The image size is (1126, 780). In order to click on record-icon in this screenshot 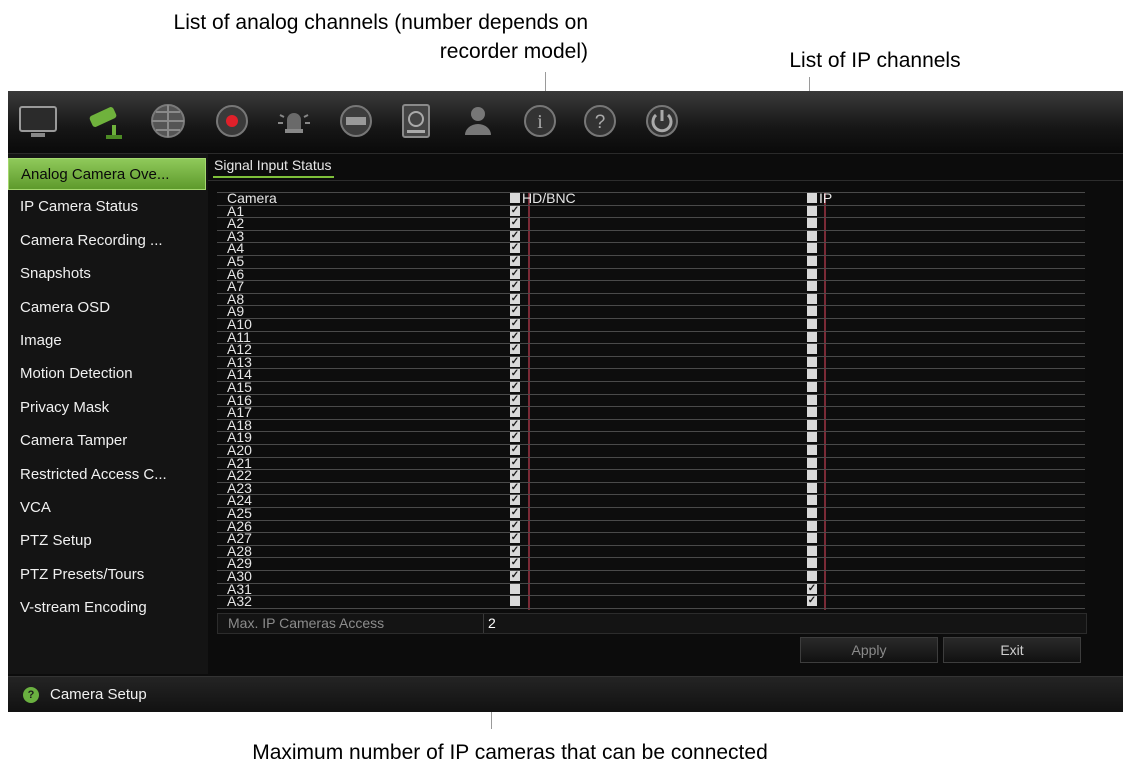, I will do `click(232, 121)`.